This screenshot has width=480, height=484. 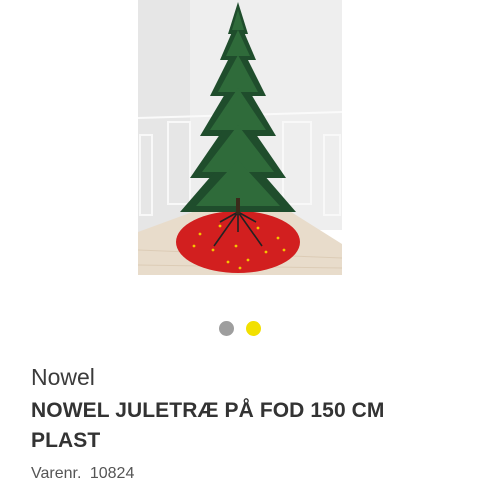 I want to click on product-brand: Nowel, so click(x=63, y=377).